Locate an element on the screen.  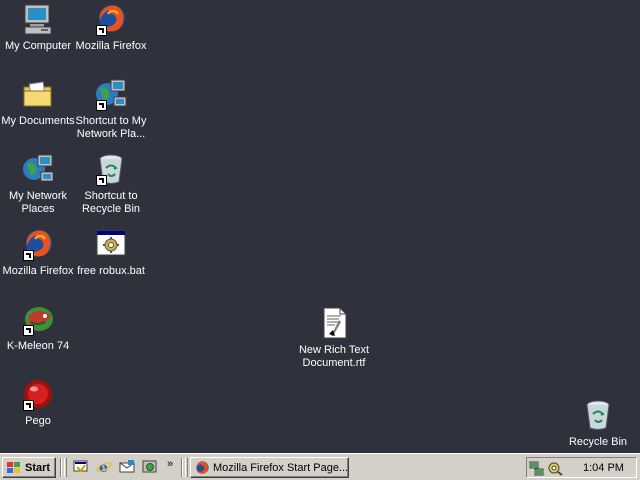
desktop-icon-new-rich-text-document: New Rich Text Document.rtf is located at coordinates (334, 338).